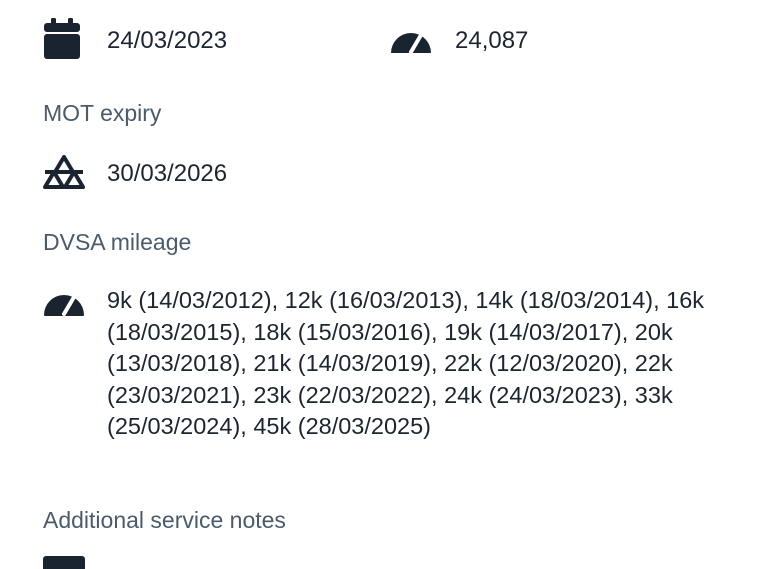 Image resolution: width=759 pixels, height=569 pixels. I want to click on mot-expiry-value: 30/03/2026, so click(167, 173).